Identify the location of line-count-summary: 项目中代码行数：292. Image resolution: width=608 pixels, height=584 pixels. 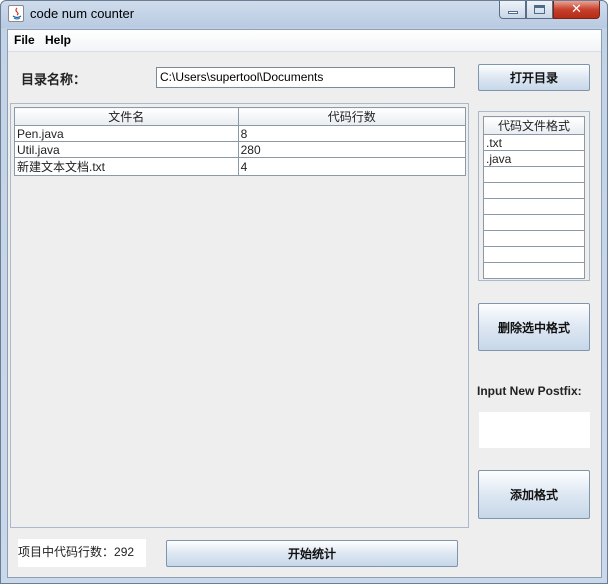
(82, 553).